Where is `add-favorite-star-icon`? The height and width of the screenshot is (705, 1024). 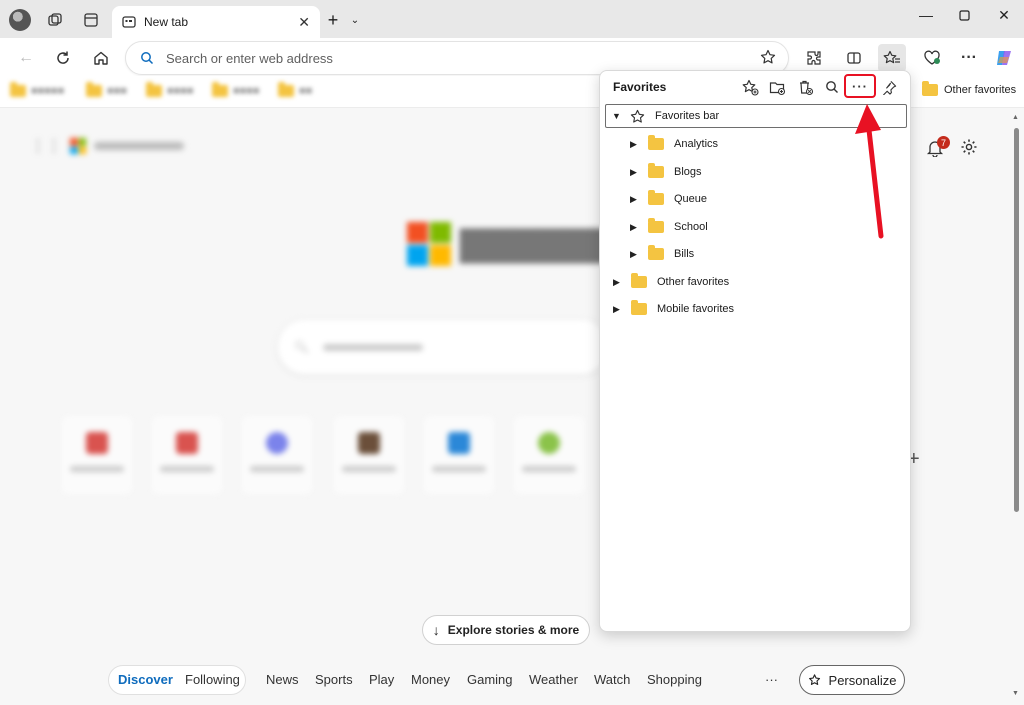
add-favorite-star-icon is located at coordinates (768, 58).